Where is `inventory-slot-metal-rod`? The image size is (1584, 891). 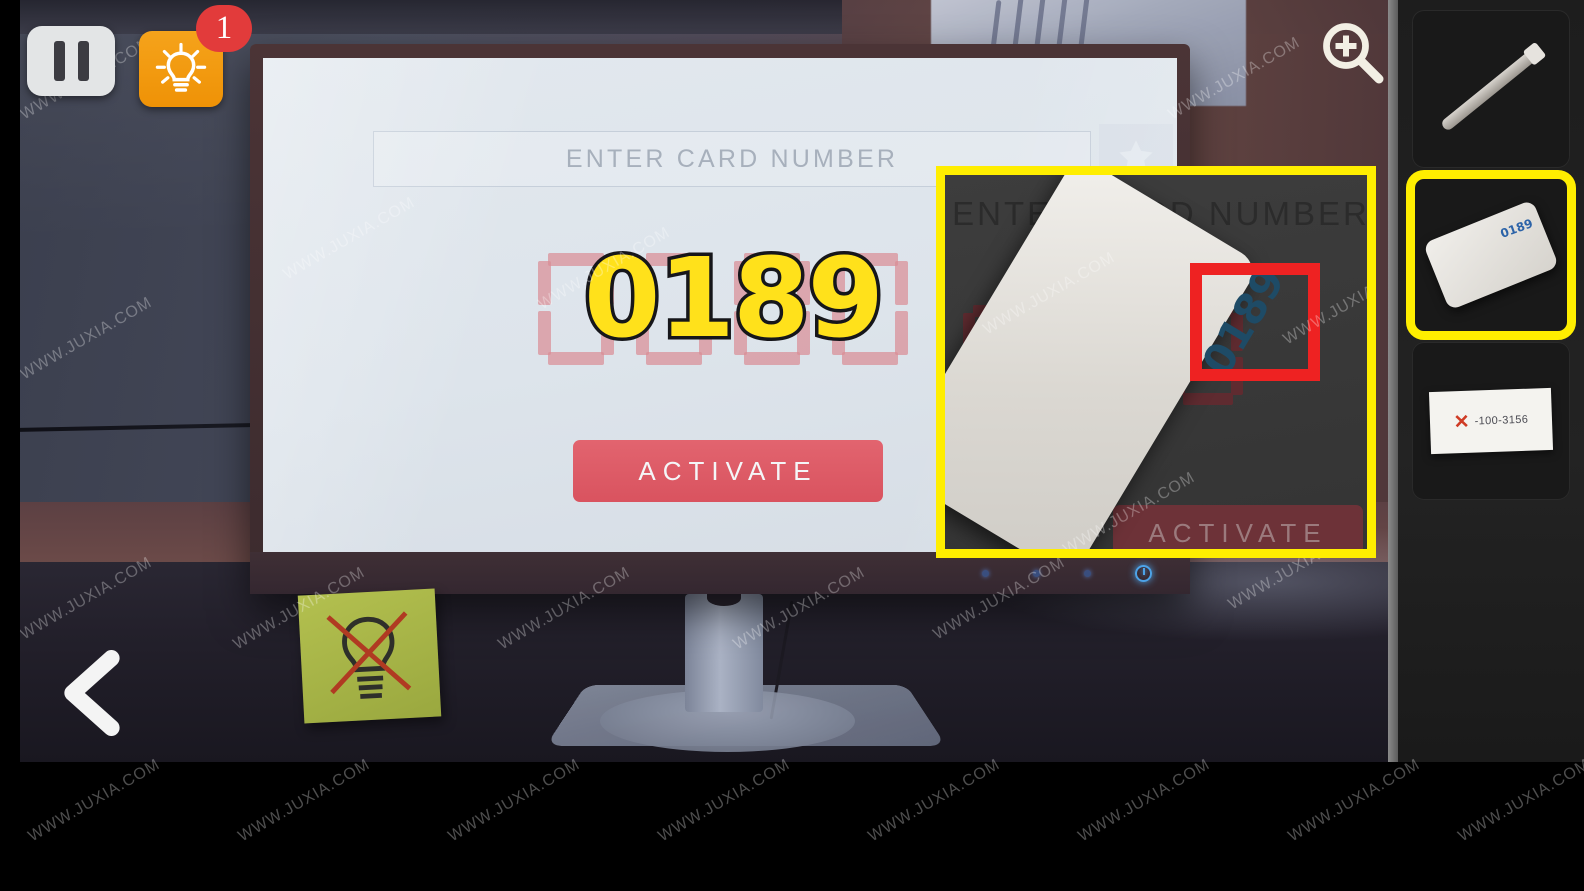
inventory-slot-metal-rod is located at coordinates (1491, 89).